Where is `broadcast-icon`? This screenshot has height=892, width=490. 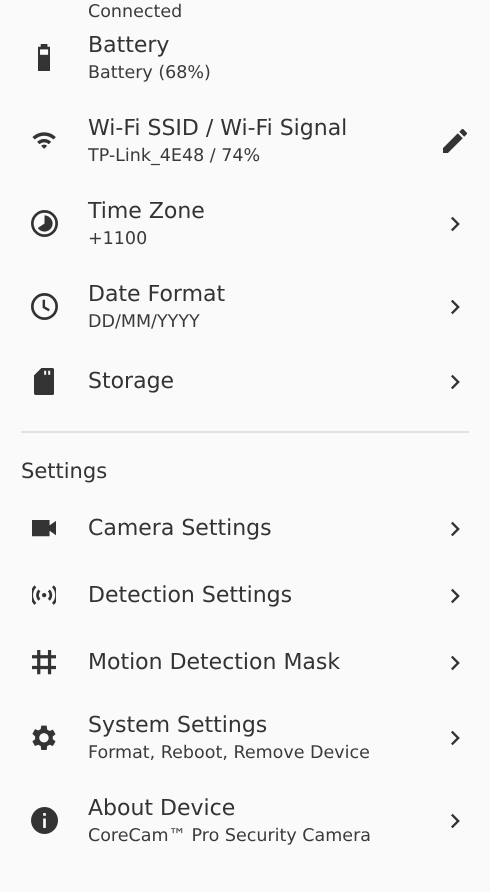 broadcast-icon is located at coordinates (44, 595).